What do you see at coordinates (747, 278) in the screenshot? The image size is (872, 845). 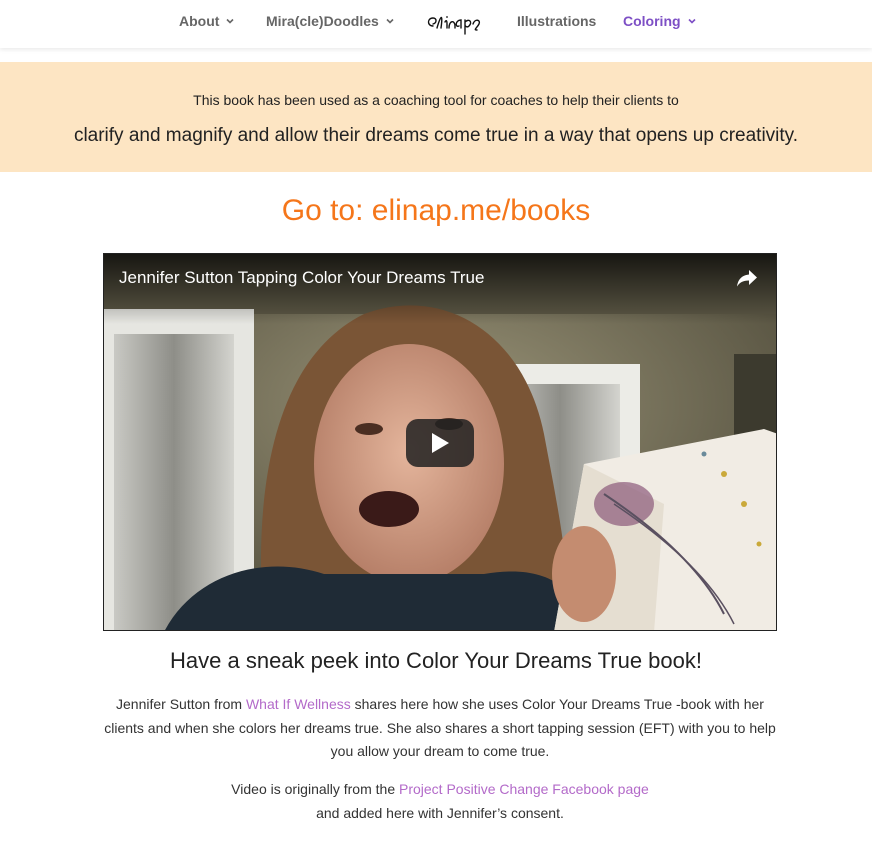 I see `share-icon` at bounding box center [747, 278].